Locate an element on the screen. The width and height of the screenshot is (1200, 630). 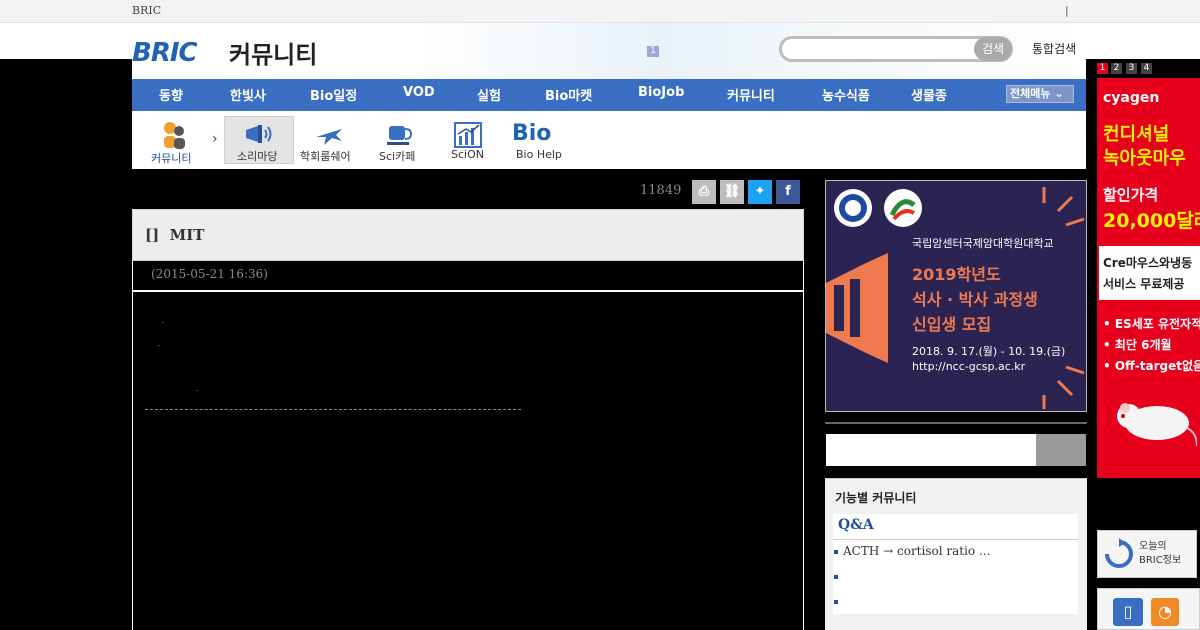
subnav-item-bio-help: Bio Help is located at coordinates (539, 154).